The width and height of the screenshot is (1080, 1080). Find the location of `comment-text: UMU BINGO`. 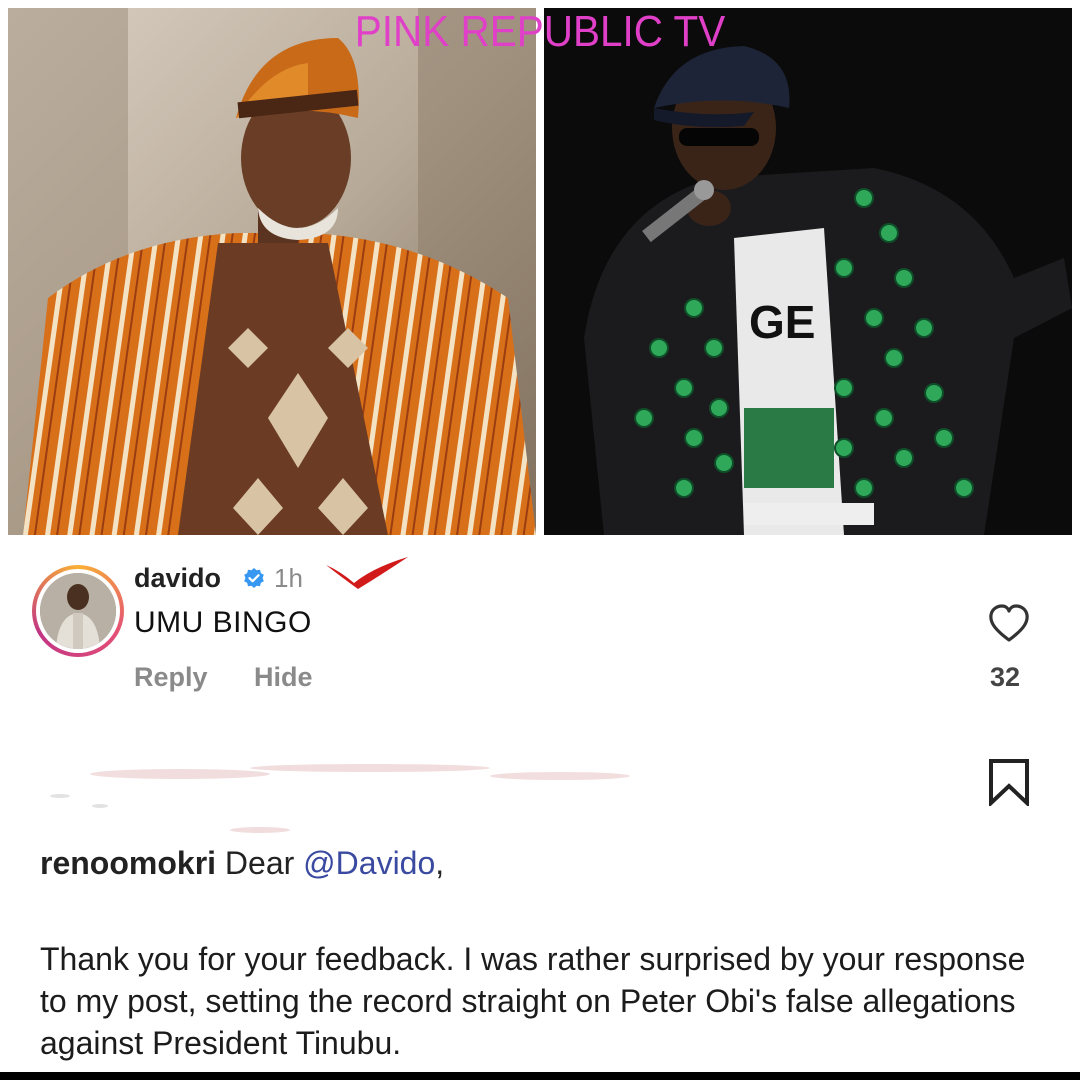

comment-text: UMU BINGO is located at coordinates (223, 622).